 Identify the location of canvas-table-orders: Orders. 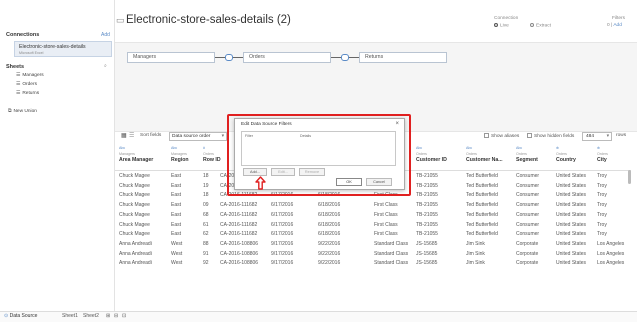
(287, 57).